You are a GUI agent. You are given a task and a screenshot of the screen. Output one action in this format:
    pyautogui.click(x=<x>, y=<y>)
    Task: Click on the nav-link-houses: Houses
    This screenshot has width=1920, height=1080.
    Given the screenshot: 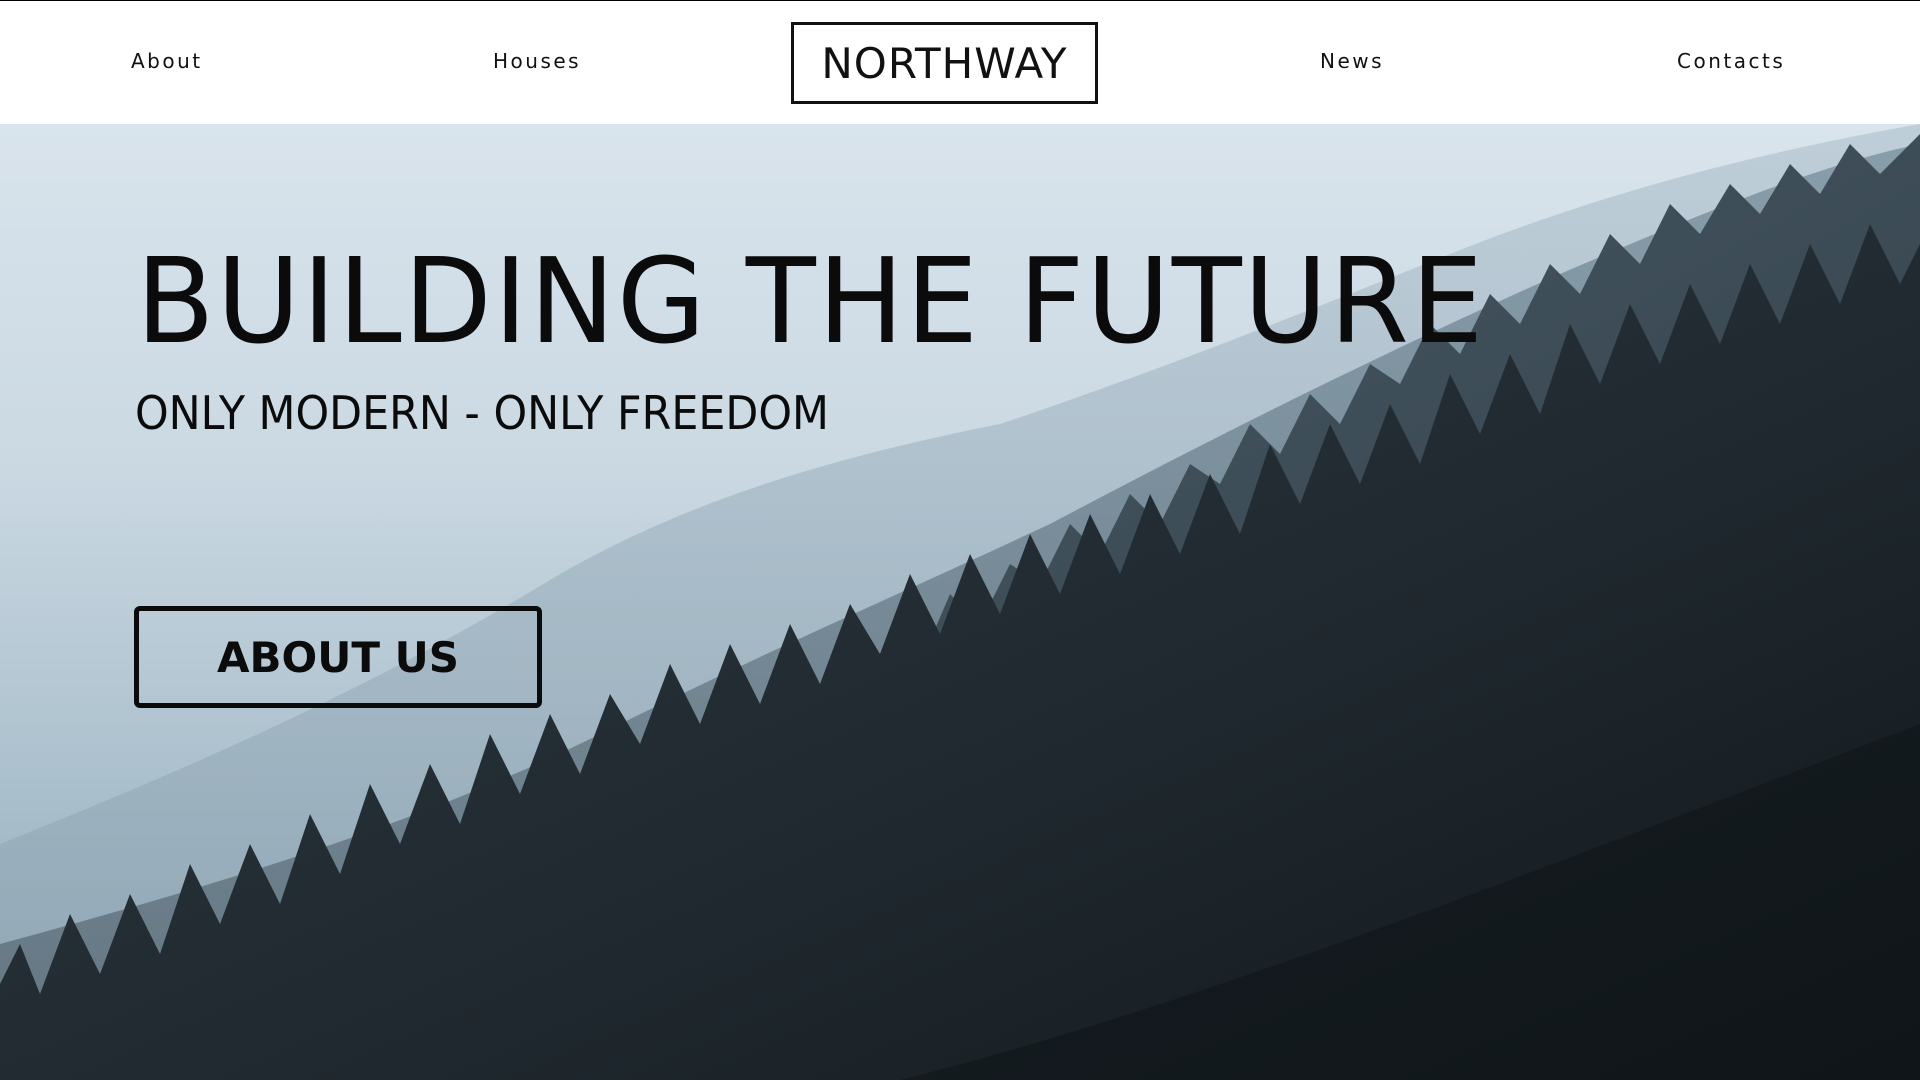 What is the action you would take?
    pyautogui.click(x=537, y=61)
    